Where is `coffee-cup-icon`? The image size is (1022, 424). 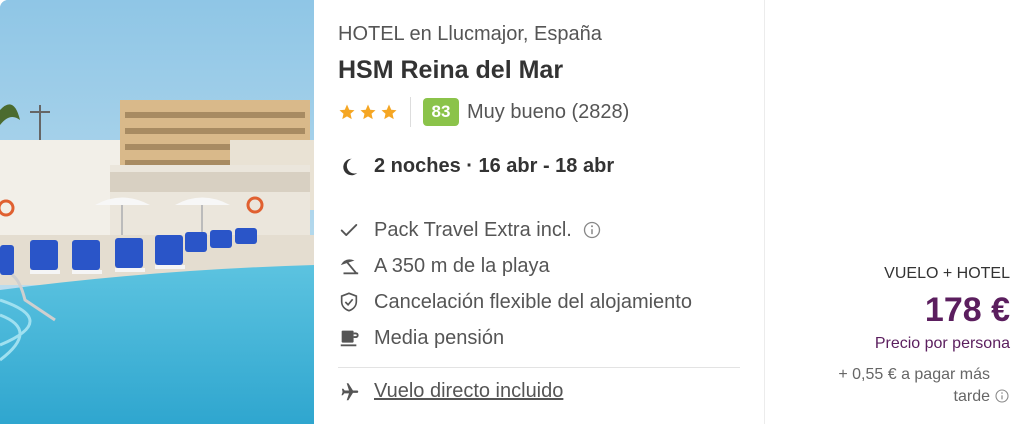 coffee-cup-icon is located at coordinates (349, 338).